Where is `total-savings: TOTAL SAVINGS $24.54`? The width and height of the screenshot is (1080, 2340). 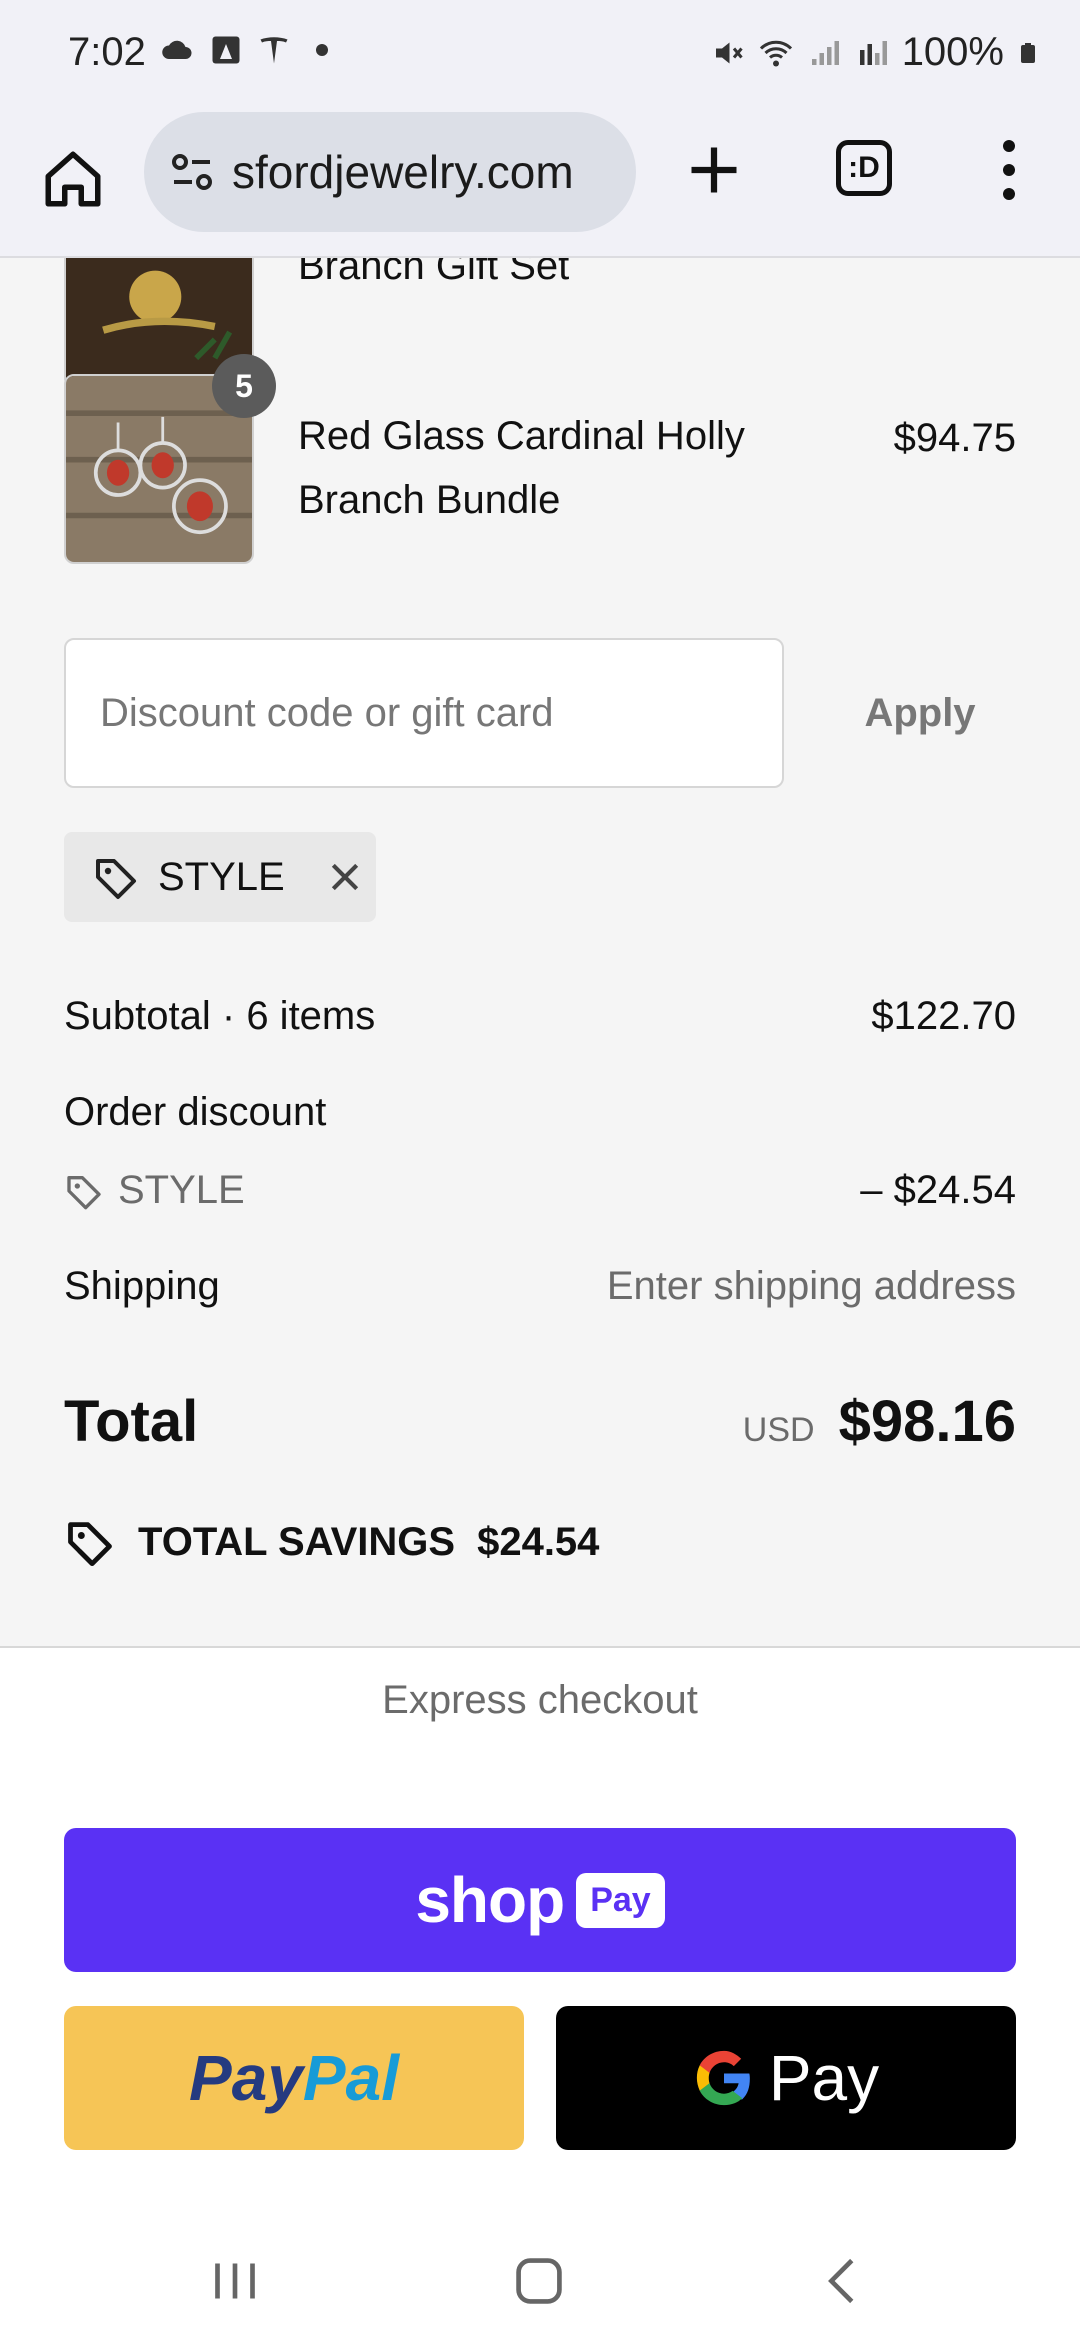
total-savings: TOTAL SAVINGS $24.54 is located at coordinates (331, 1542).